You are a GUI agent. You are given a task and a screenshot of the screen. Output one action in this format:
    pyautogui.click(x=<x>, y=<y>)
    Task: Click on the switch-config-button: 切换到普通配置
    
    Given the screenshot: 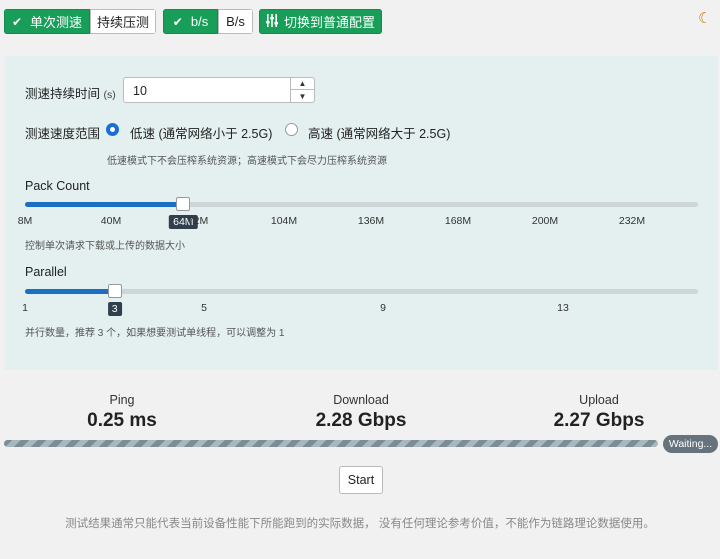 What is the action you would take?
    pyautogui.click(x=320, y=21)
    